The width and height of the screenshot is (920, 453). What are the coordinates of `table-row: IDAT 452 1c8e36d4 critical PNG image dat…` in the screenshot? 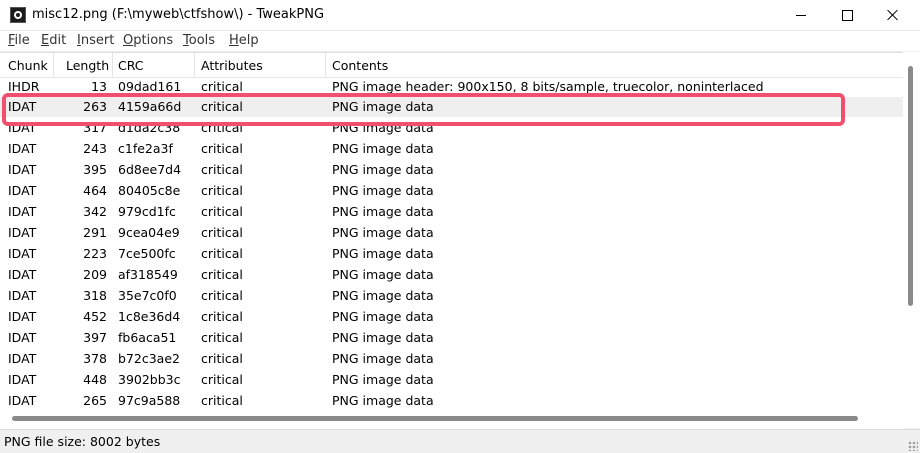 It's located at (451, 317).